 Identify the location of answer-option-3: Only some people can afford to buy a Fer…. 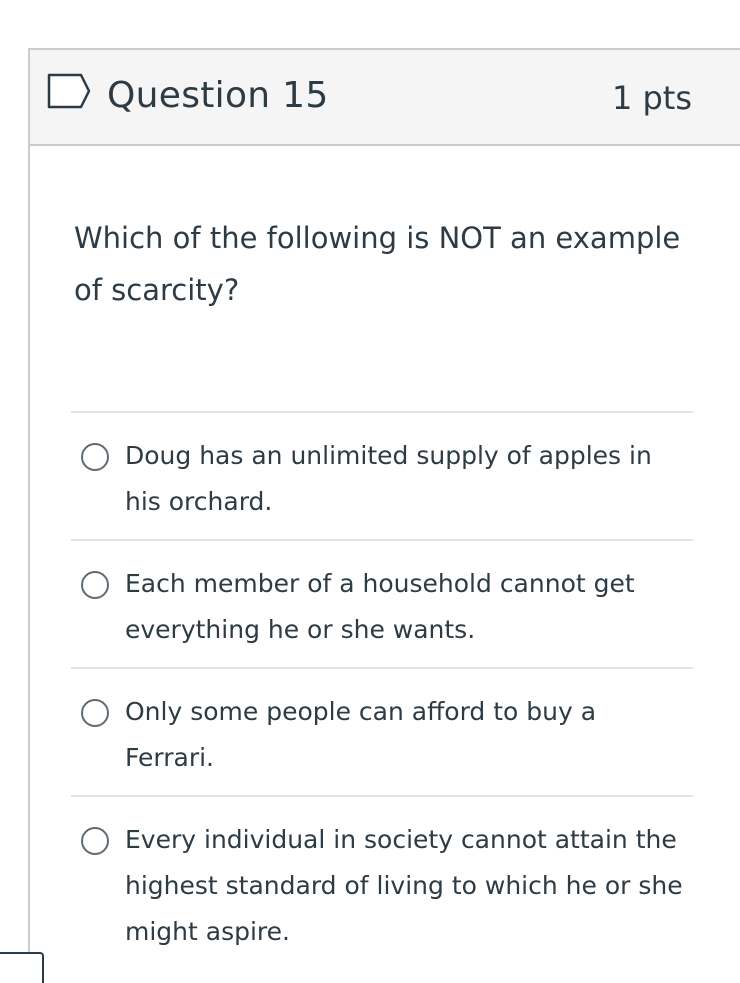
(382, 731).